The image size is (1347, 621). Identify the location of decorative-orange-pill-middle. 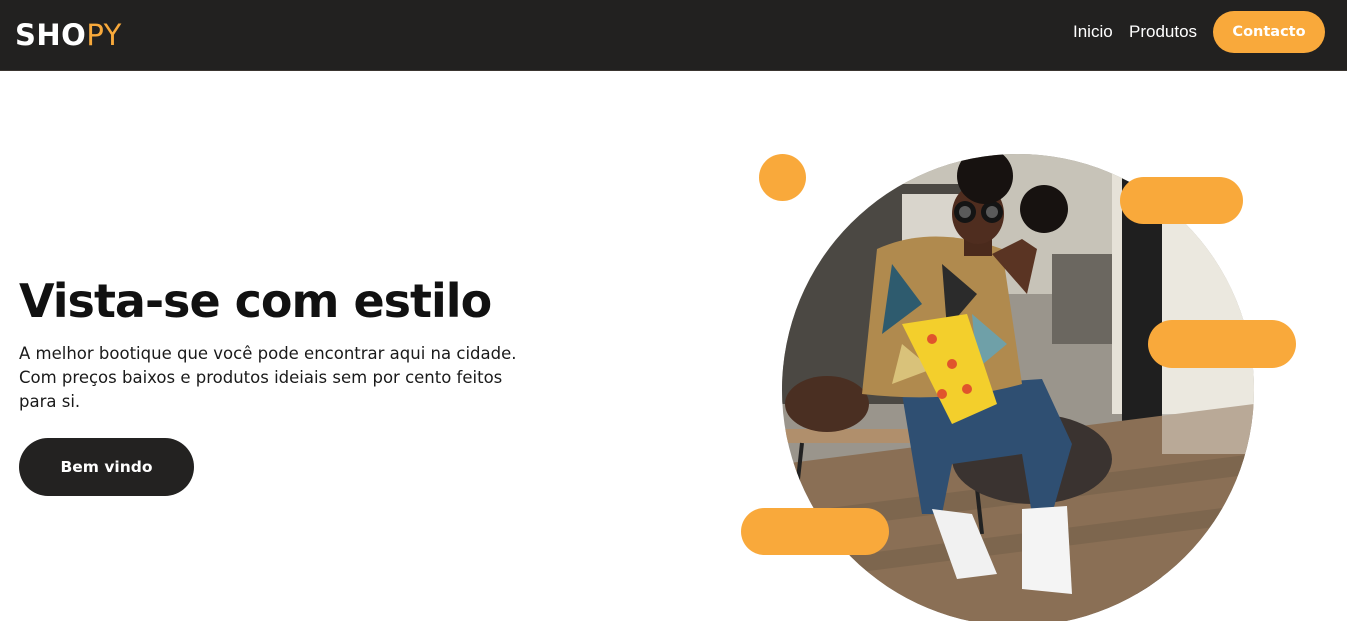
(1222, 344).